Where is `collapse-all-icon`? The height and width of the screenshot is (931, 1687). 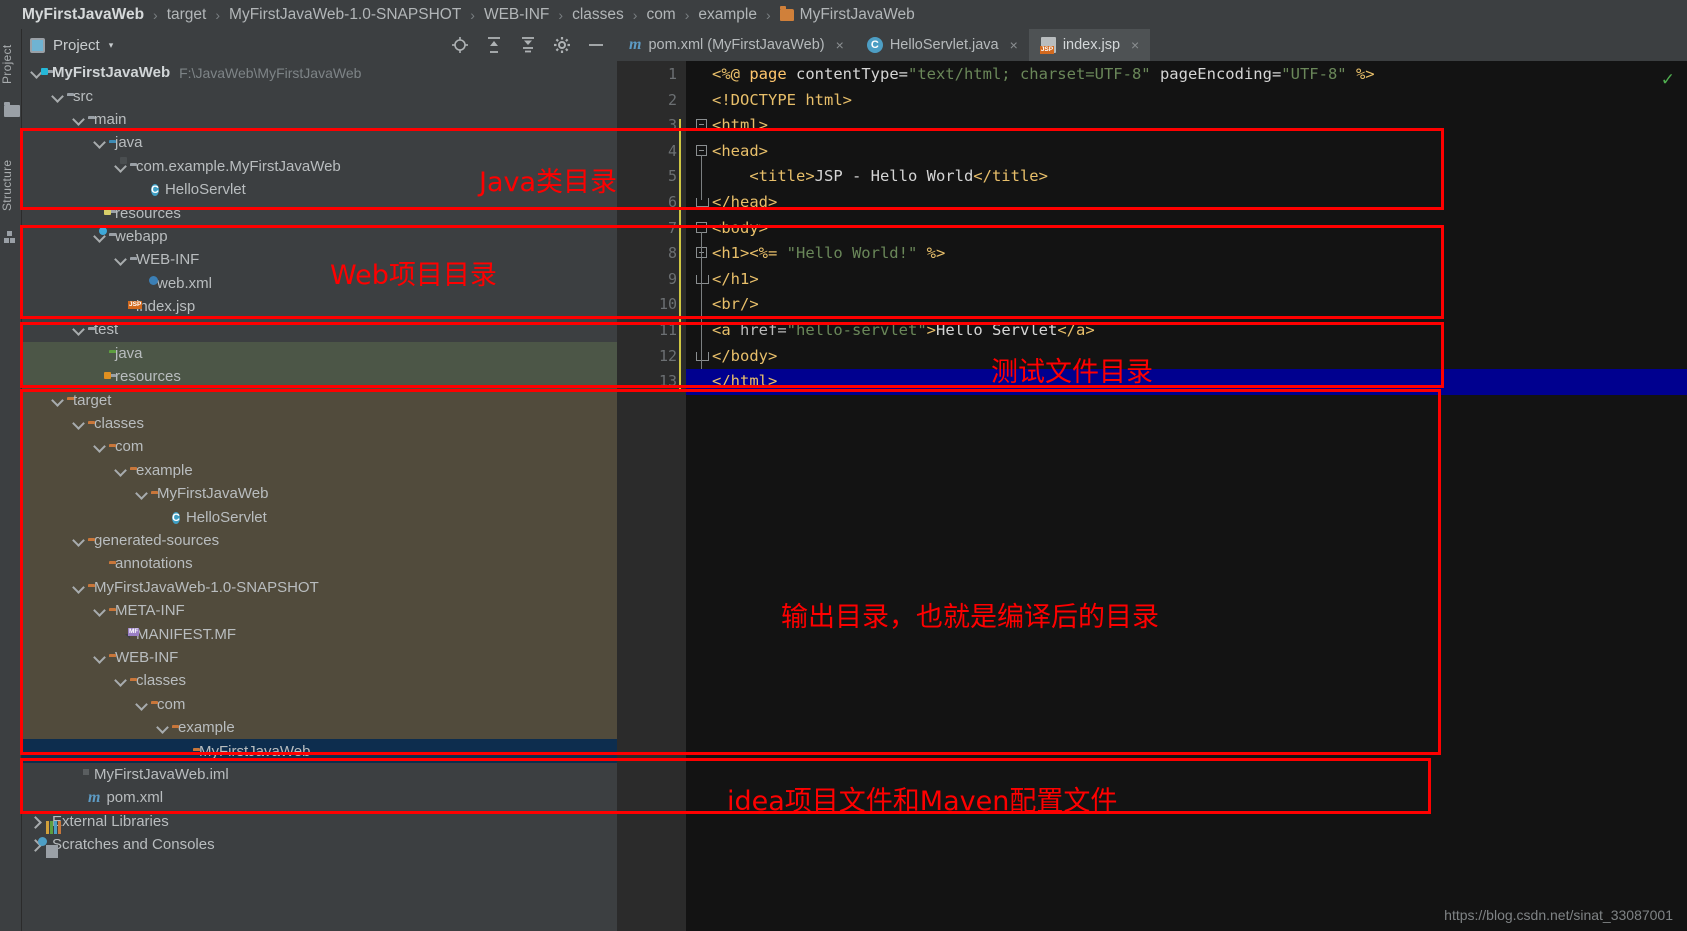
collapse-all-icon is located at coordinates (528, 45).